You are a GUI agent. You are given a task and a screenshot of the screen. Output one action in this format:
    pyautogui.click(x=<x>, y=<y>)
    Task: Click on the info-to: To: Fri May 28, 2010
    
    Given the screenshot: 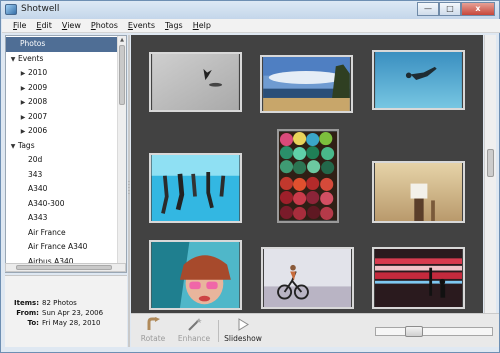 What is the action you would take?
    pyautogui.click(x=66, y=323)
    